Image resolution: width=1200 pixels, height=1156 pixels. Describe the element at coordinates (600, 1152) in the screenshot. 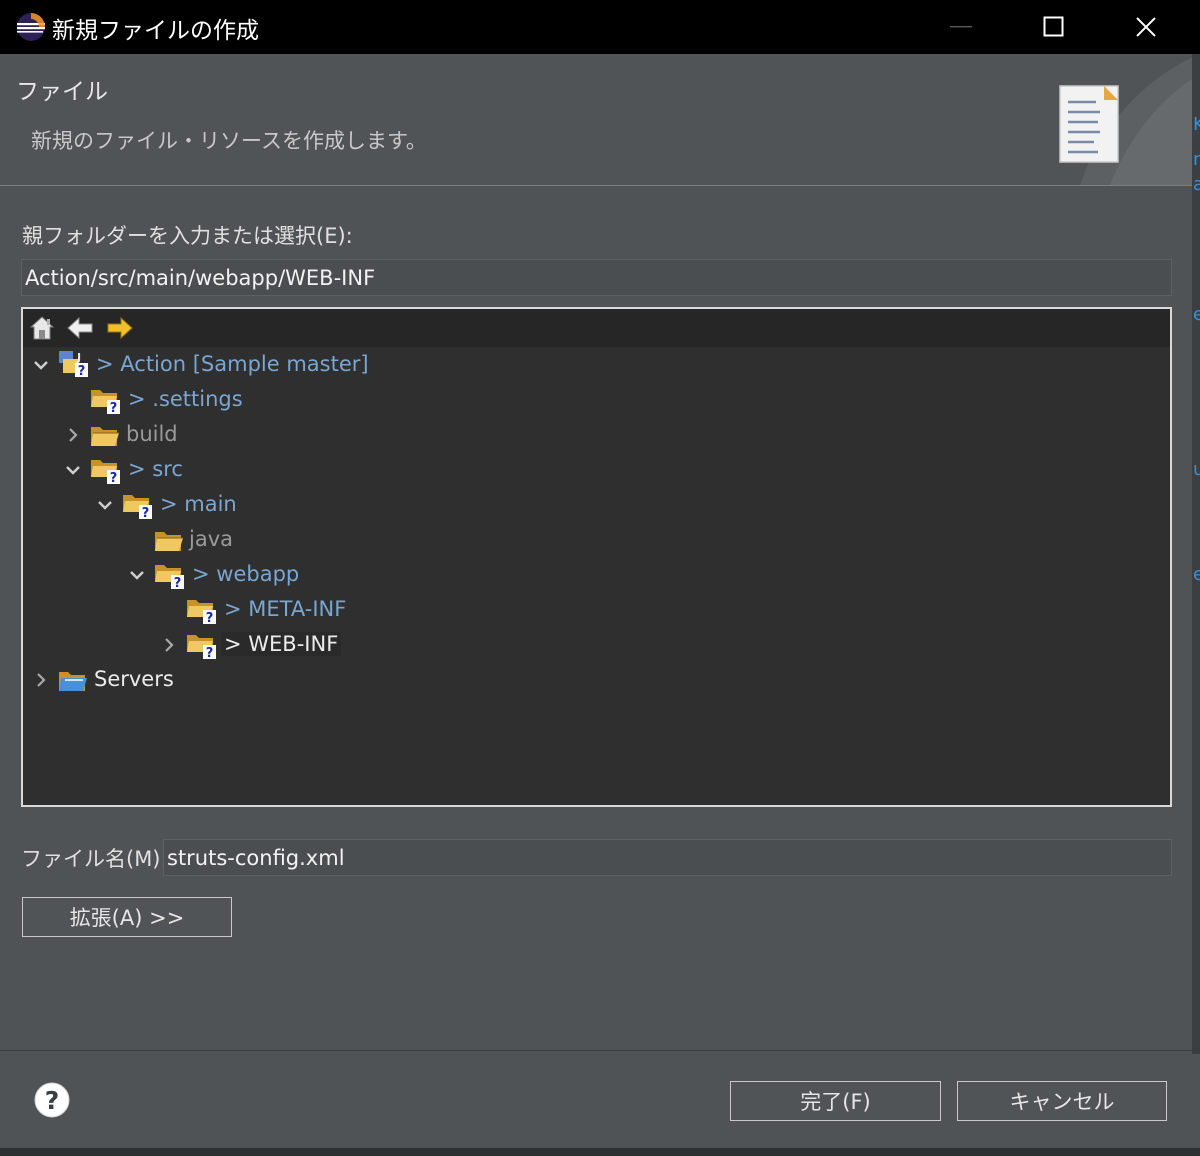

I see `window-bottom-edge` at that location.